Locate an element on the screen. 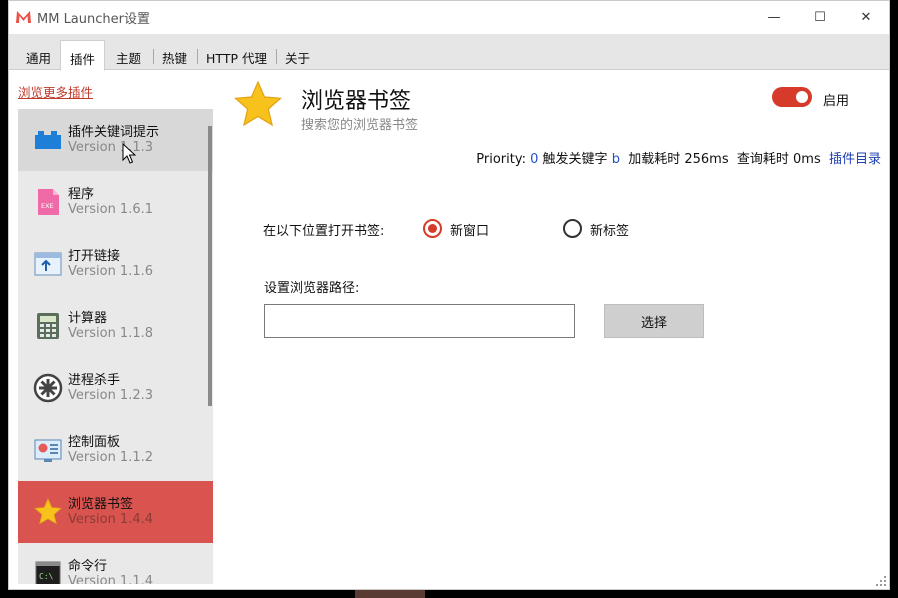 The width and height of the screenshot is (898, 598). svg-text: C:\ is located at coordinates (46, 576).